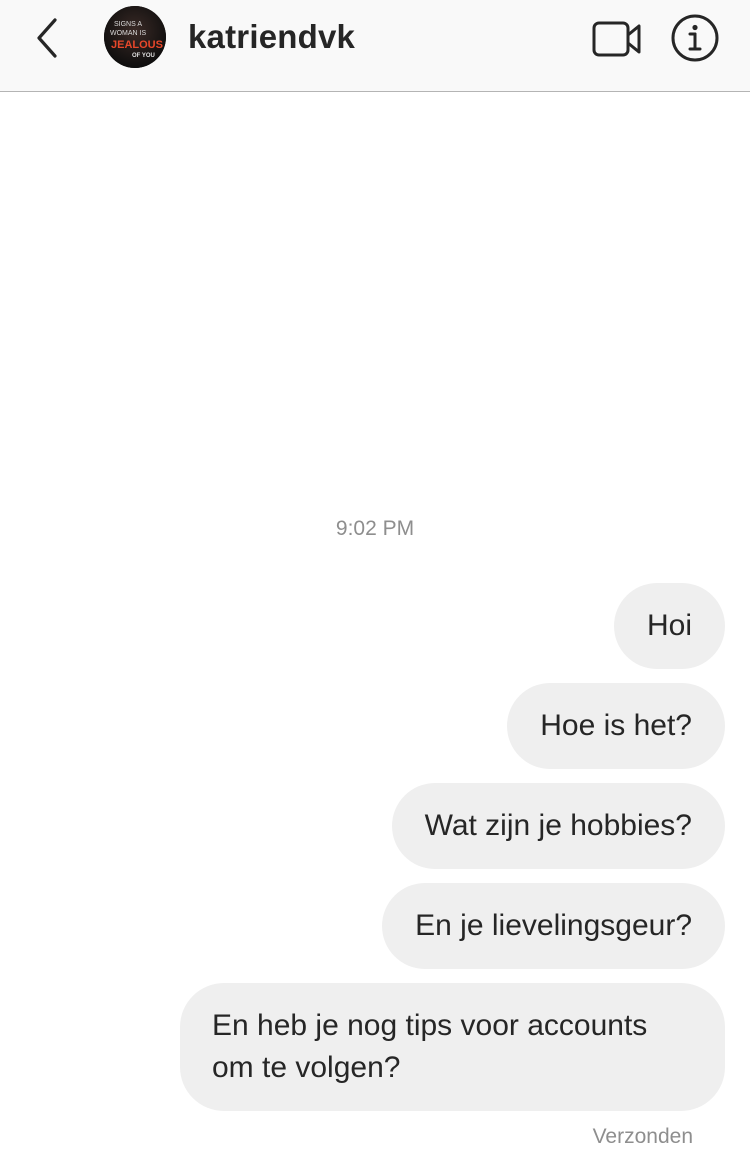  I want to click on avatar: SIGNS A WOMAN IS JEALOUS OF YOU, so click(135, 37).